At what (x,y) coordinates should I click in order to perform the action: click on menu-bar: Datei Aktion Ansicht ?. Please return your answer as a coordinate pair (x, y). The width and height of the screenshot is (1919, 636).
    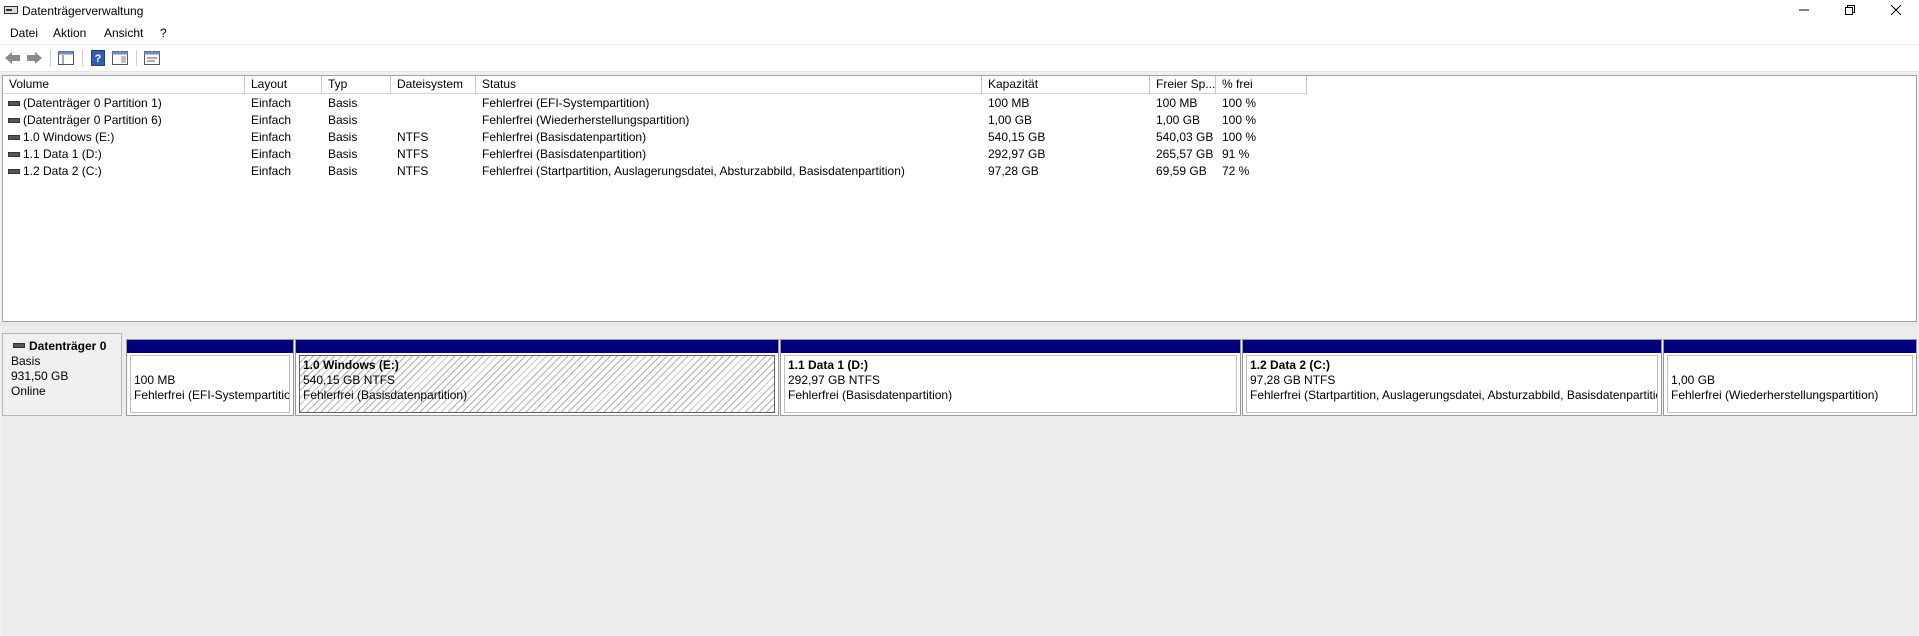
    Looking at the image, I should click on (959, 33).